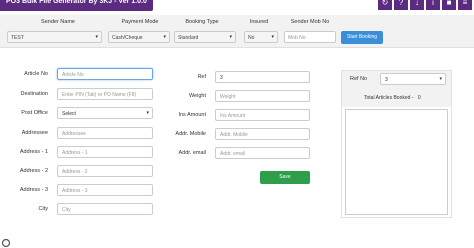 This screenshot has height=248, width=474. I want to click on booking-type-label: Booking Type, so click(202, 22).